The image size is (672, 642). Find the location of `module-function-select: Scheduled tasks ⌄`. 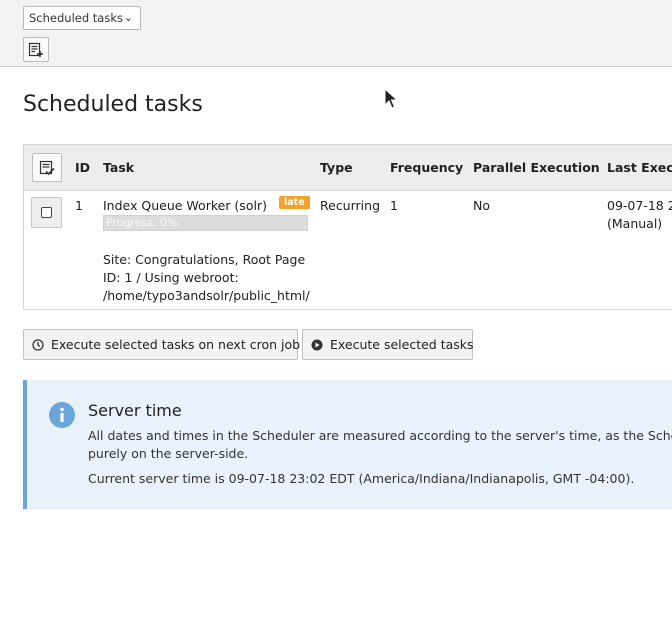

module-function-select: Scheduled tasks ⌄ is located at coordinates (82, 18).